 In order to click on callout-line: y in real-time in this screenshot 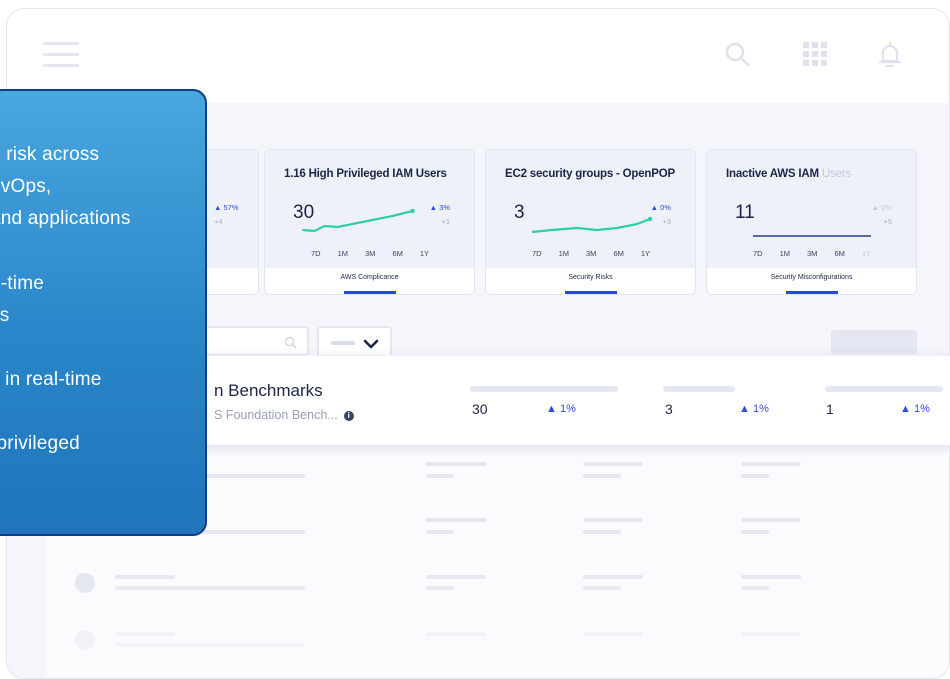, I will do `click(51, 379)`.